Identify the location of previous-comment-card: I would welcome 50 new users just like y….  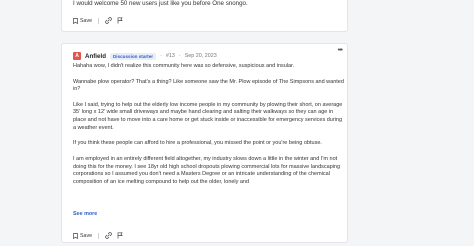
(204, 16).